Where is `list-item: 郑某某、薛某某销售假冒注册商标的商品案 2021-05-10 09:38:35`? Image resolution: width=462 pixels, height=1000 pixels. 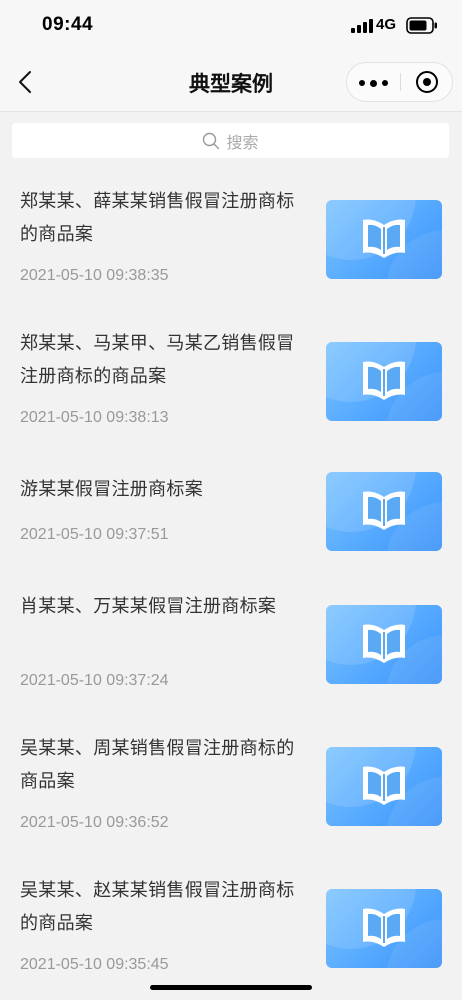 list-item: 郑某某、薛某某销售假冒注册商标的商品案 2021-05-10 09:38:35 is located at coordinates (231, 241).